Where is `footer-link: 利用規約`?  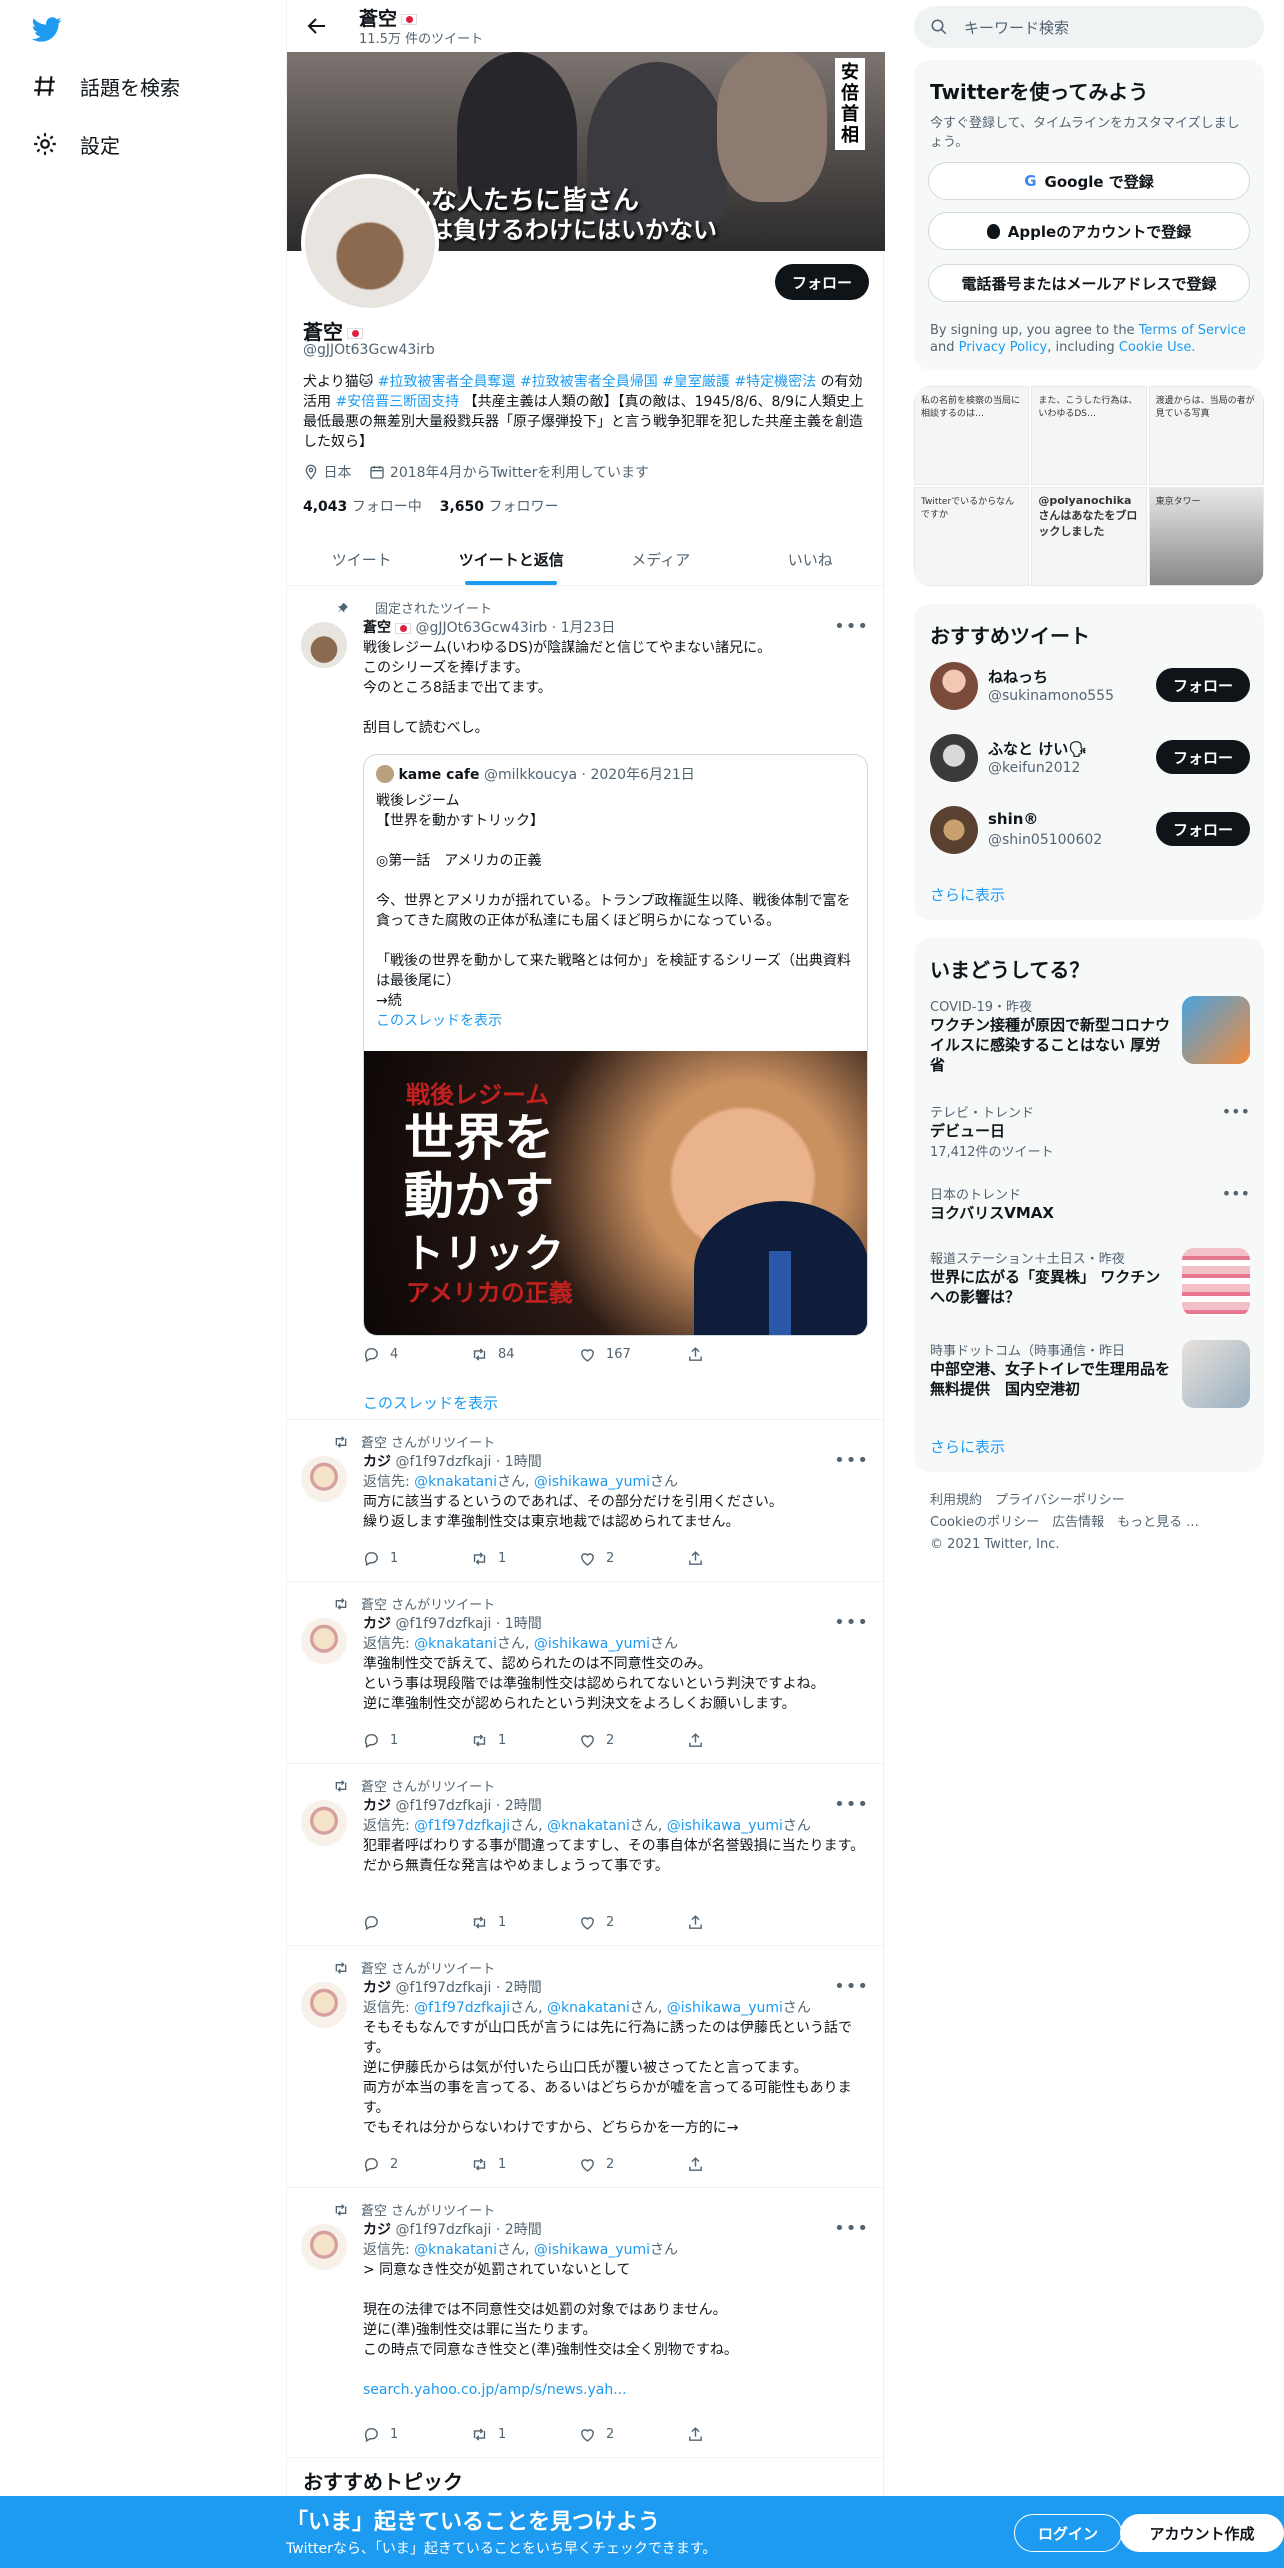 footer-link: 利用規約 is located at coordinates (956, 1500).